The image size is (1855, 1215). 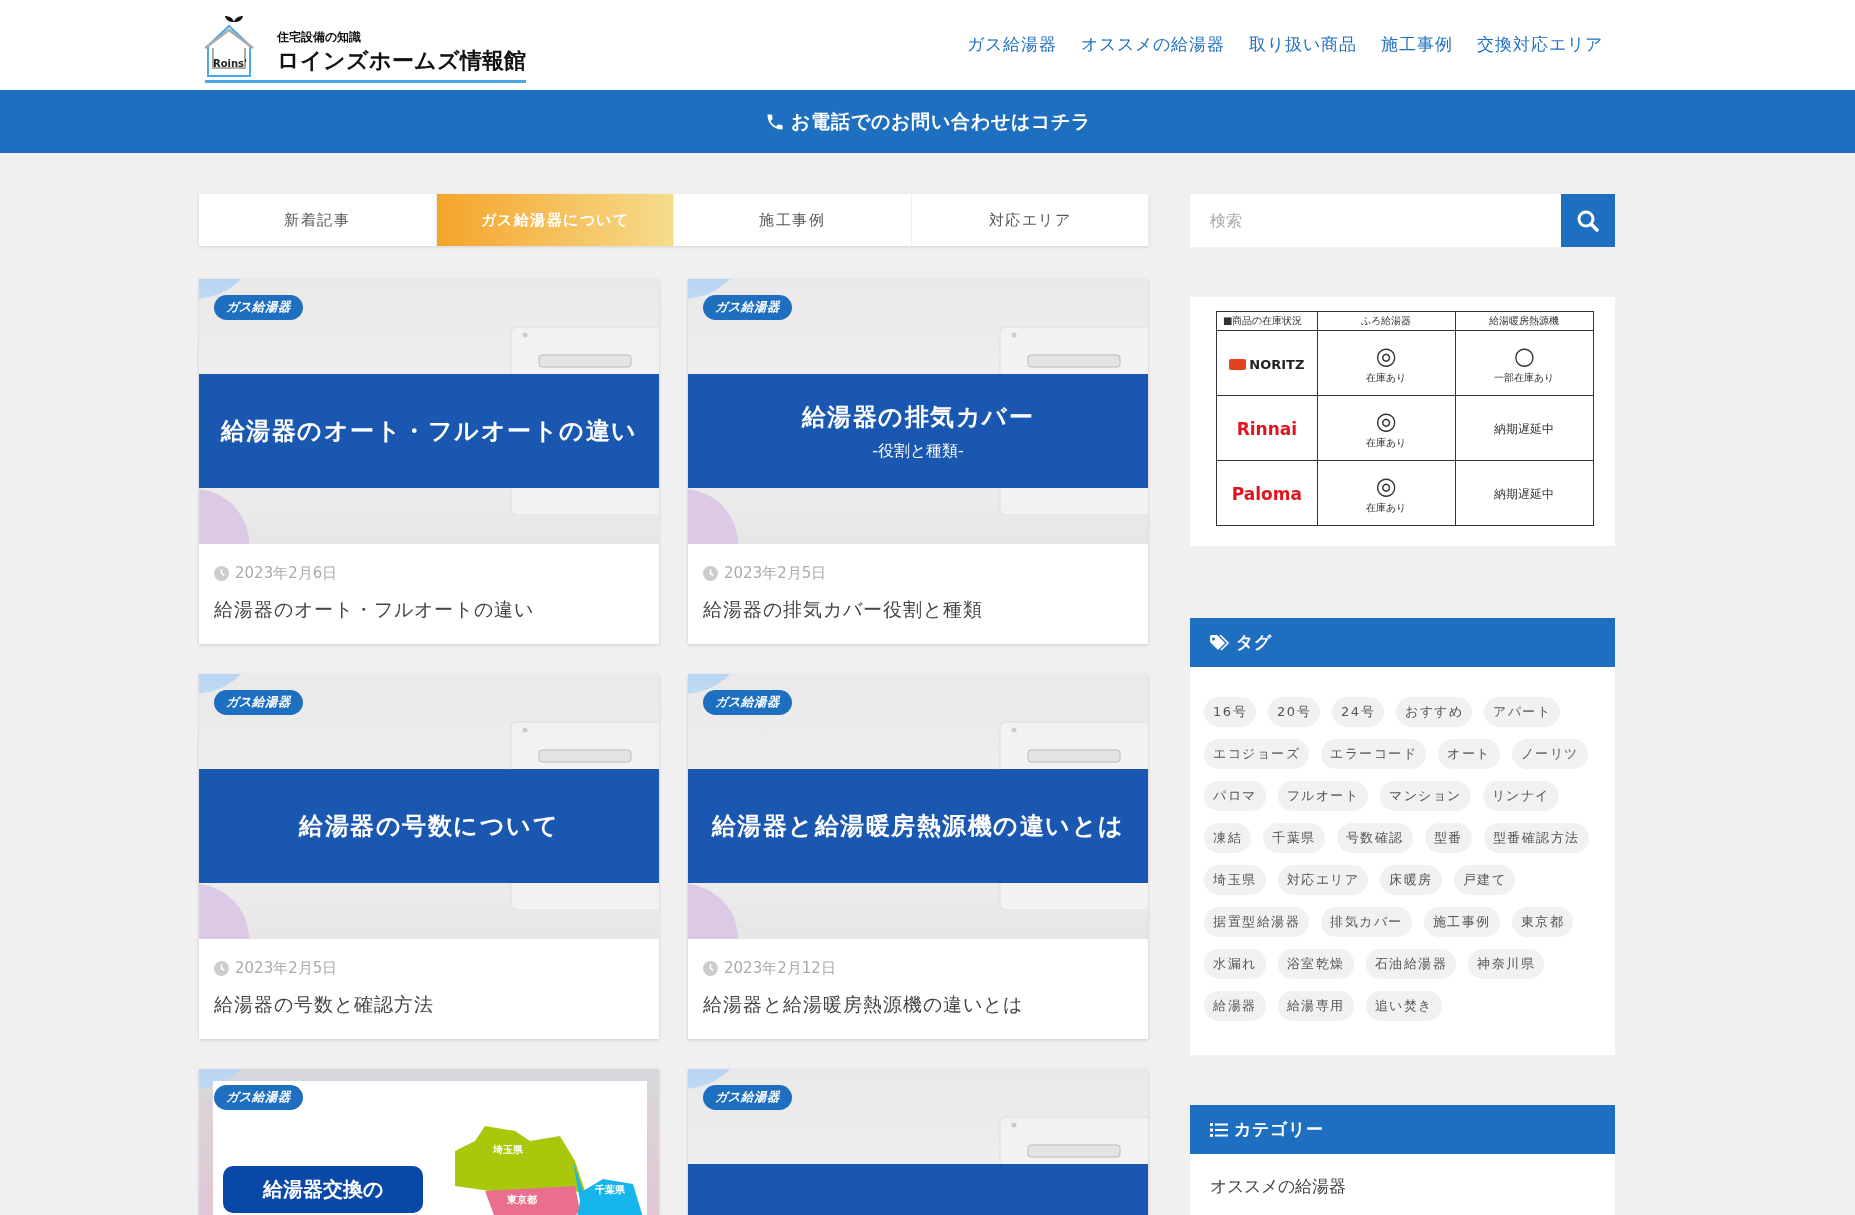 I want to click on tag-chip: 水漏れ, so click(x=1235, y=964).